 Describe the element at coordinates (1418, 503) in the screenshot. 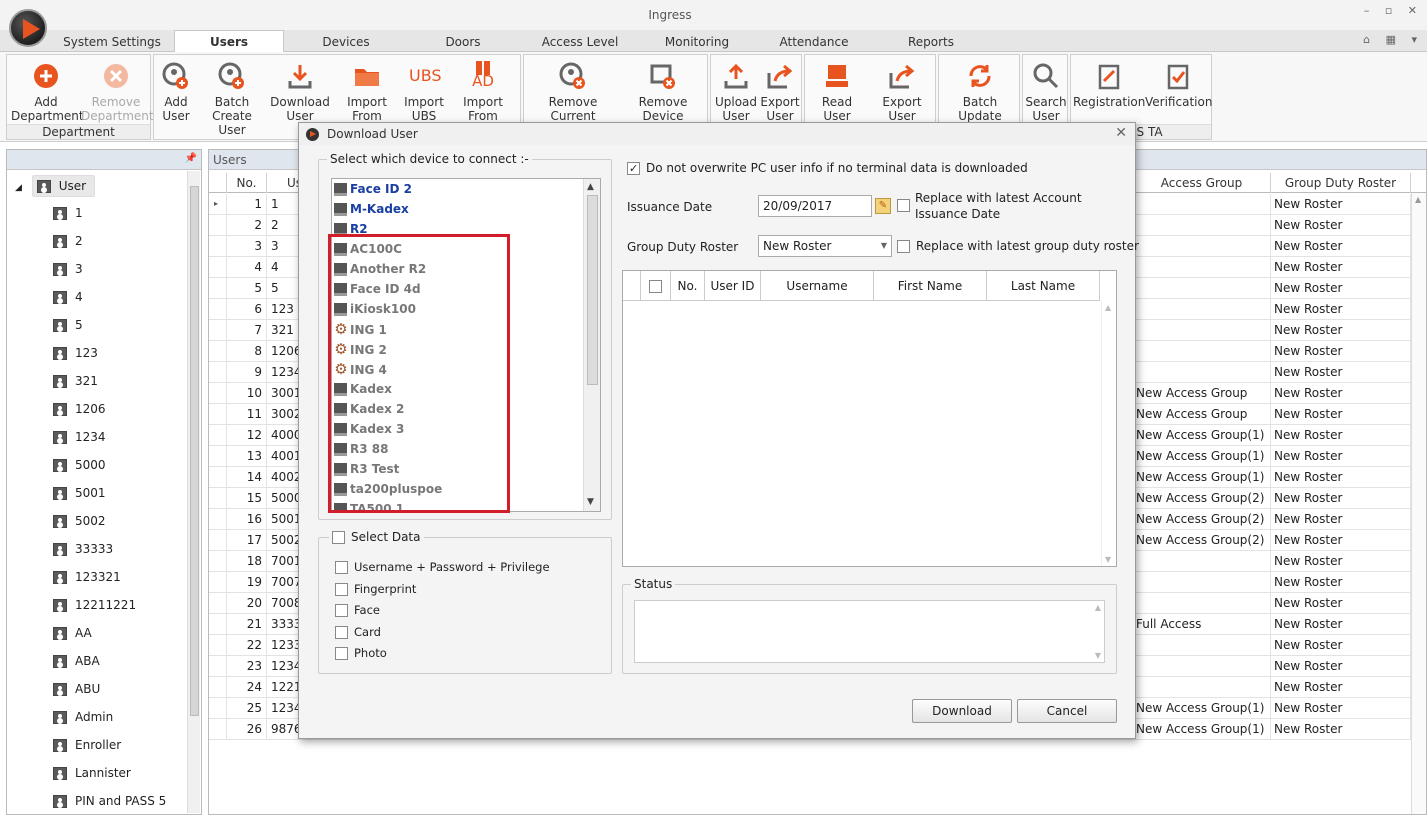

I see `grid-scrollbar: ▲` at that location.